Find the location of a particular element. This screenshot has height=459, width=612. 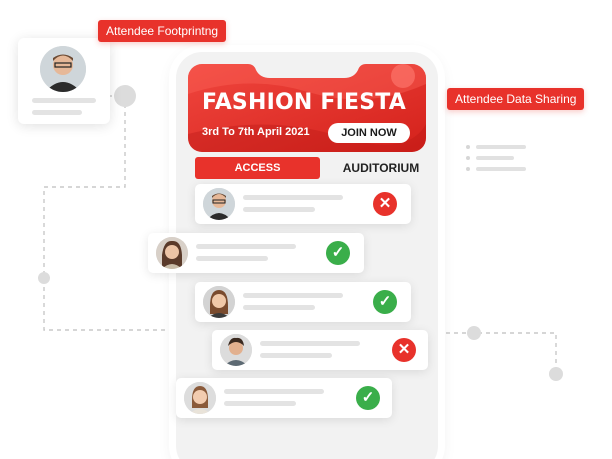

profile-card is located at coordinates (64, 81).